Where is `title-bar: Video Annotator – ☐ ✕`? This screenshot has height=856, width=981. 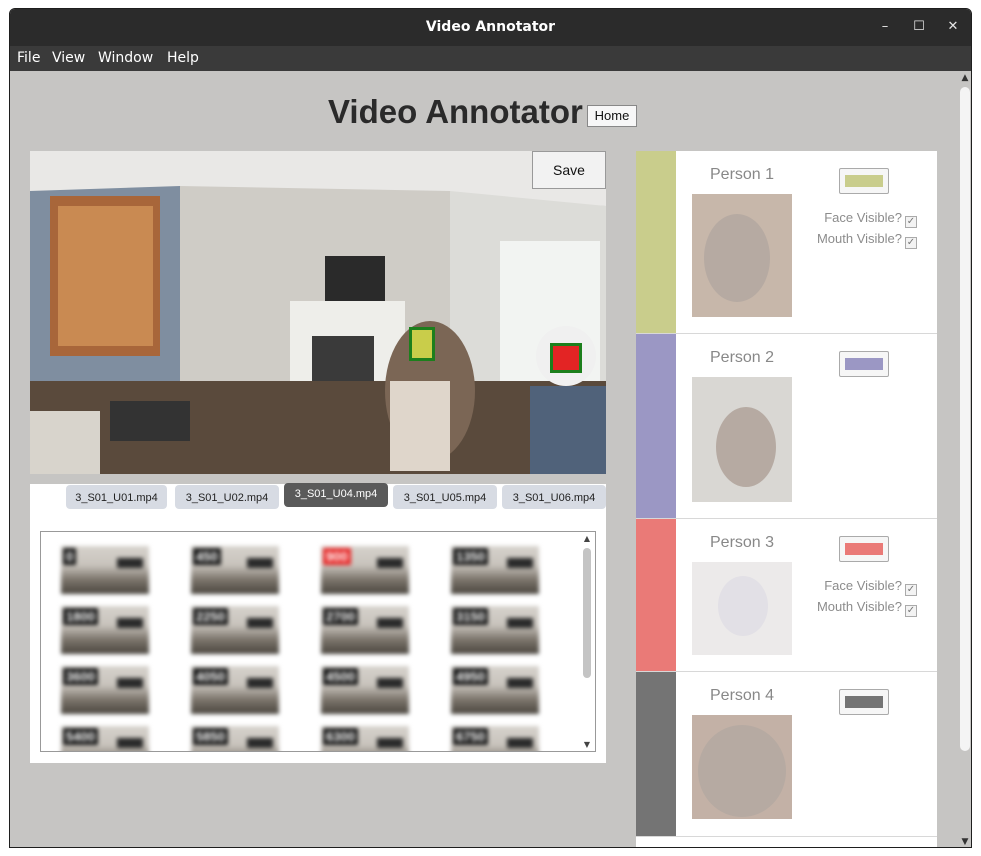
title-bar: Video Annotator – ☐ ✕ is located at coordinates (490, 27).